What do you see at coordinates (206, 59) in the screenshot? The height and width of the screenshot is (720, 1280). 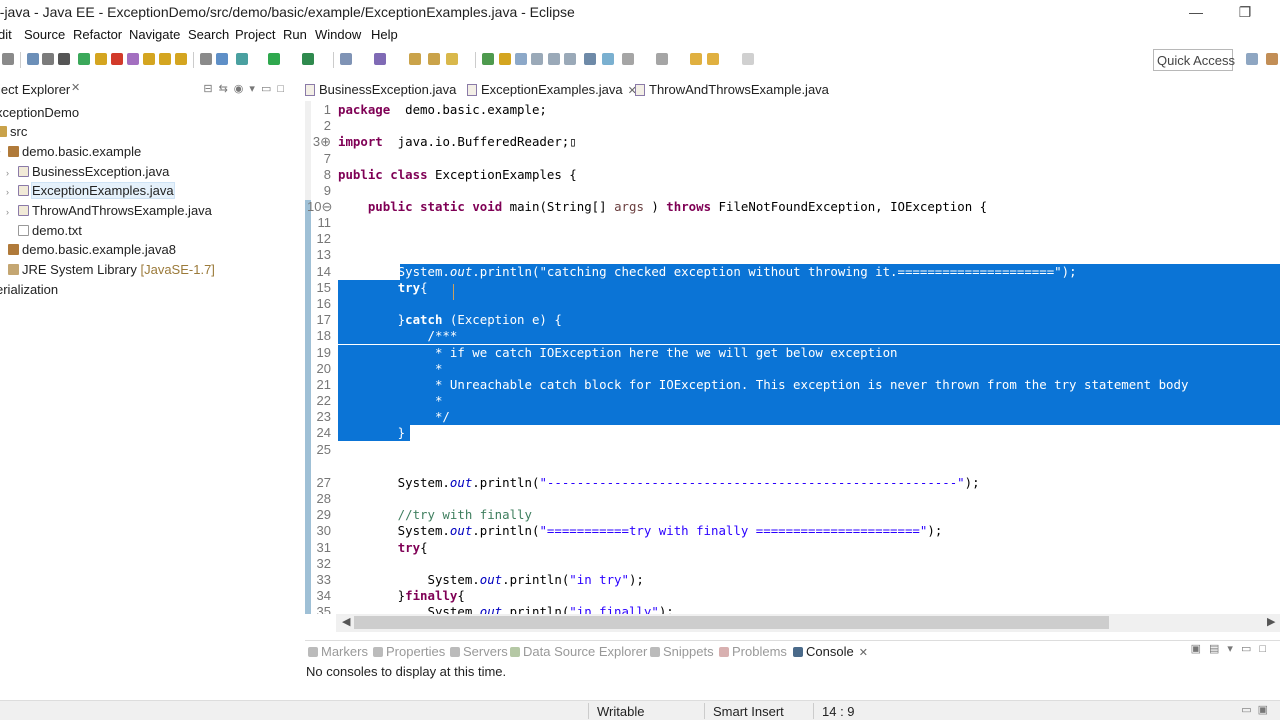 I see `use-step-filters-icon` at bounding box center [206, 59].